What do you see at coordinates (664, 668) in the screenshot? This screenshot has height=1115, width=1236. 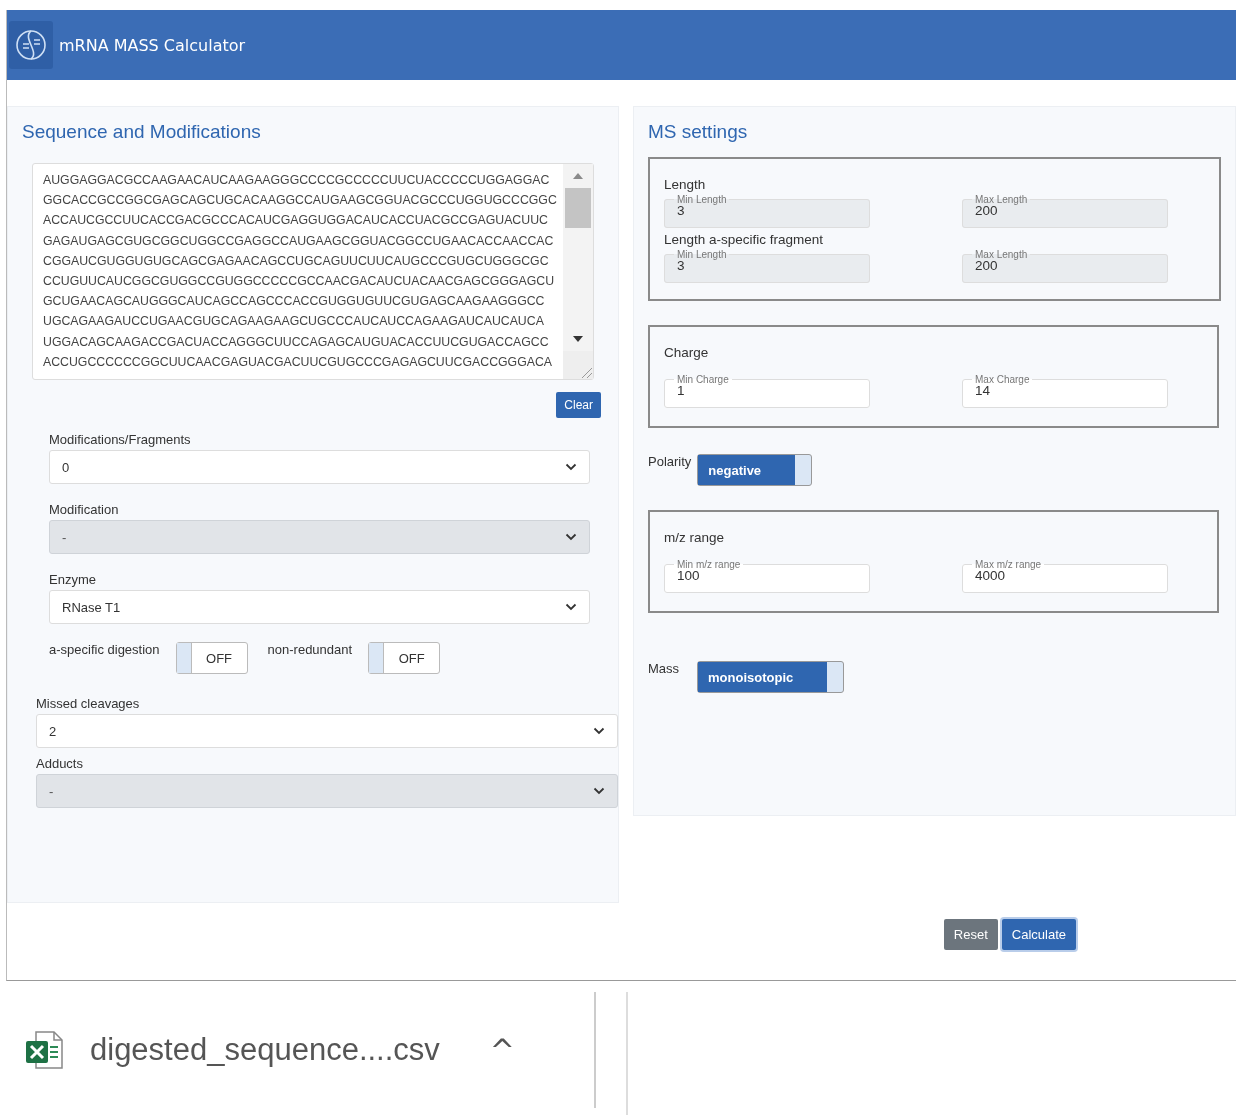 I see `toggle-label: Mass` at bounding box center [664, 668].